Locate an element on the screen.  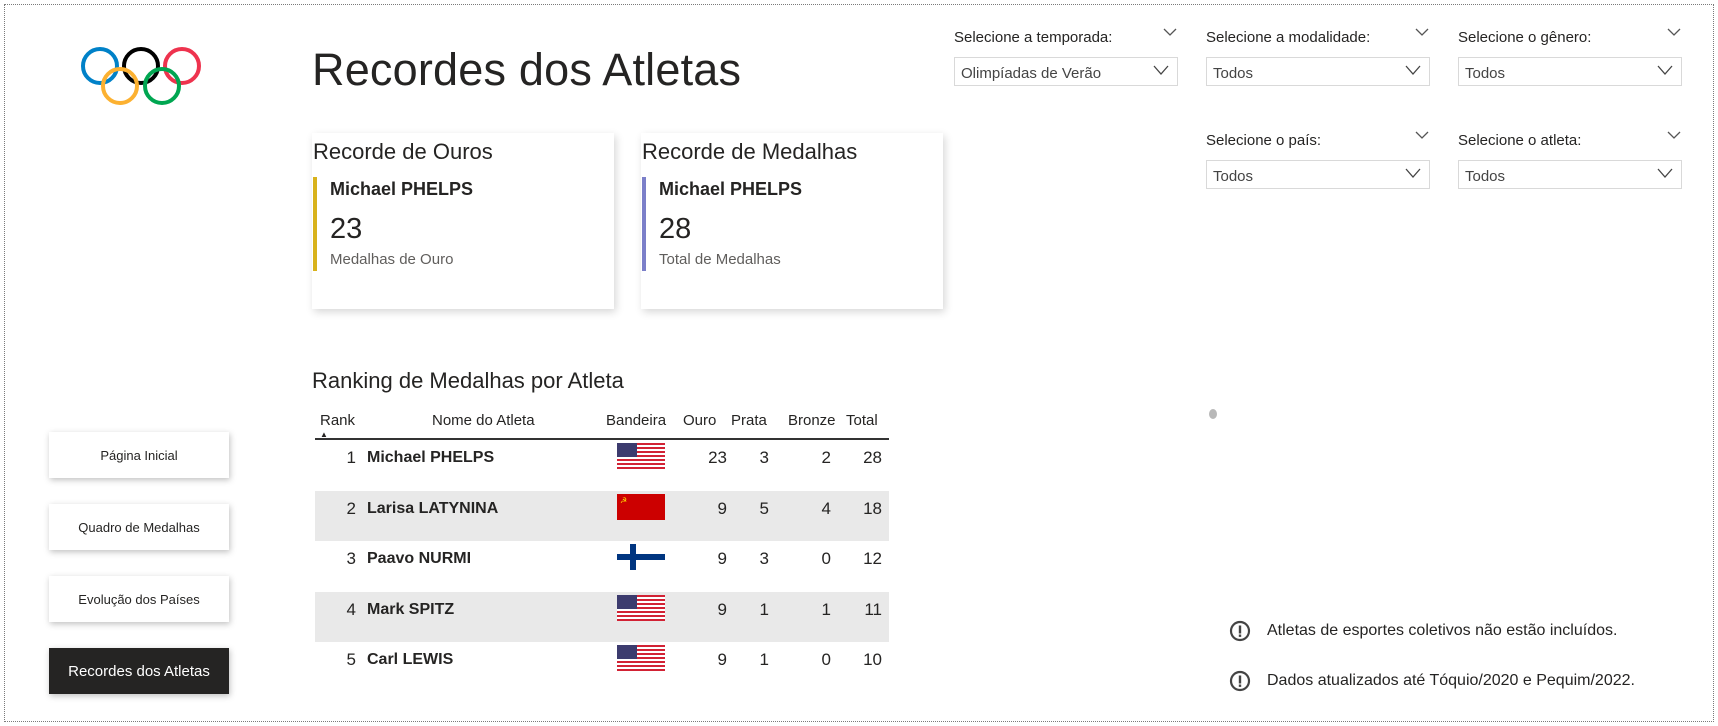
cell-gold: 23 is located at coordinates (717, 457).